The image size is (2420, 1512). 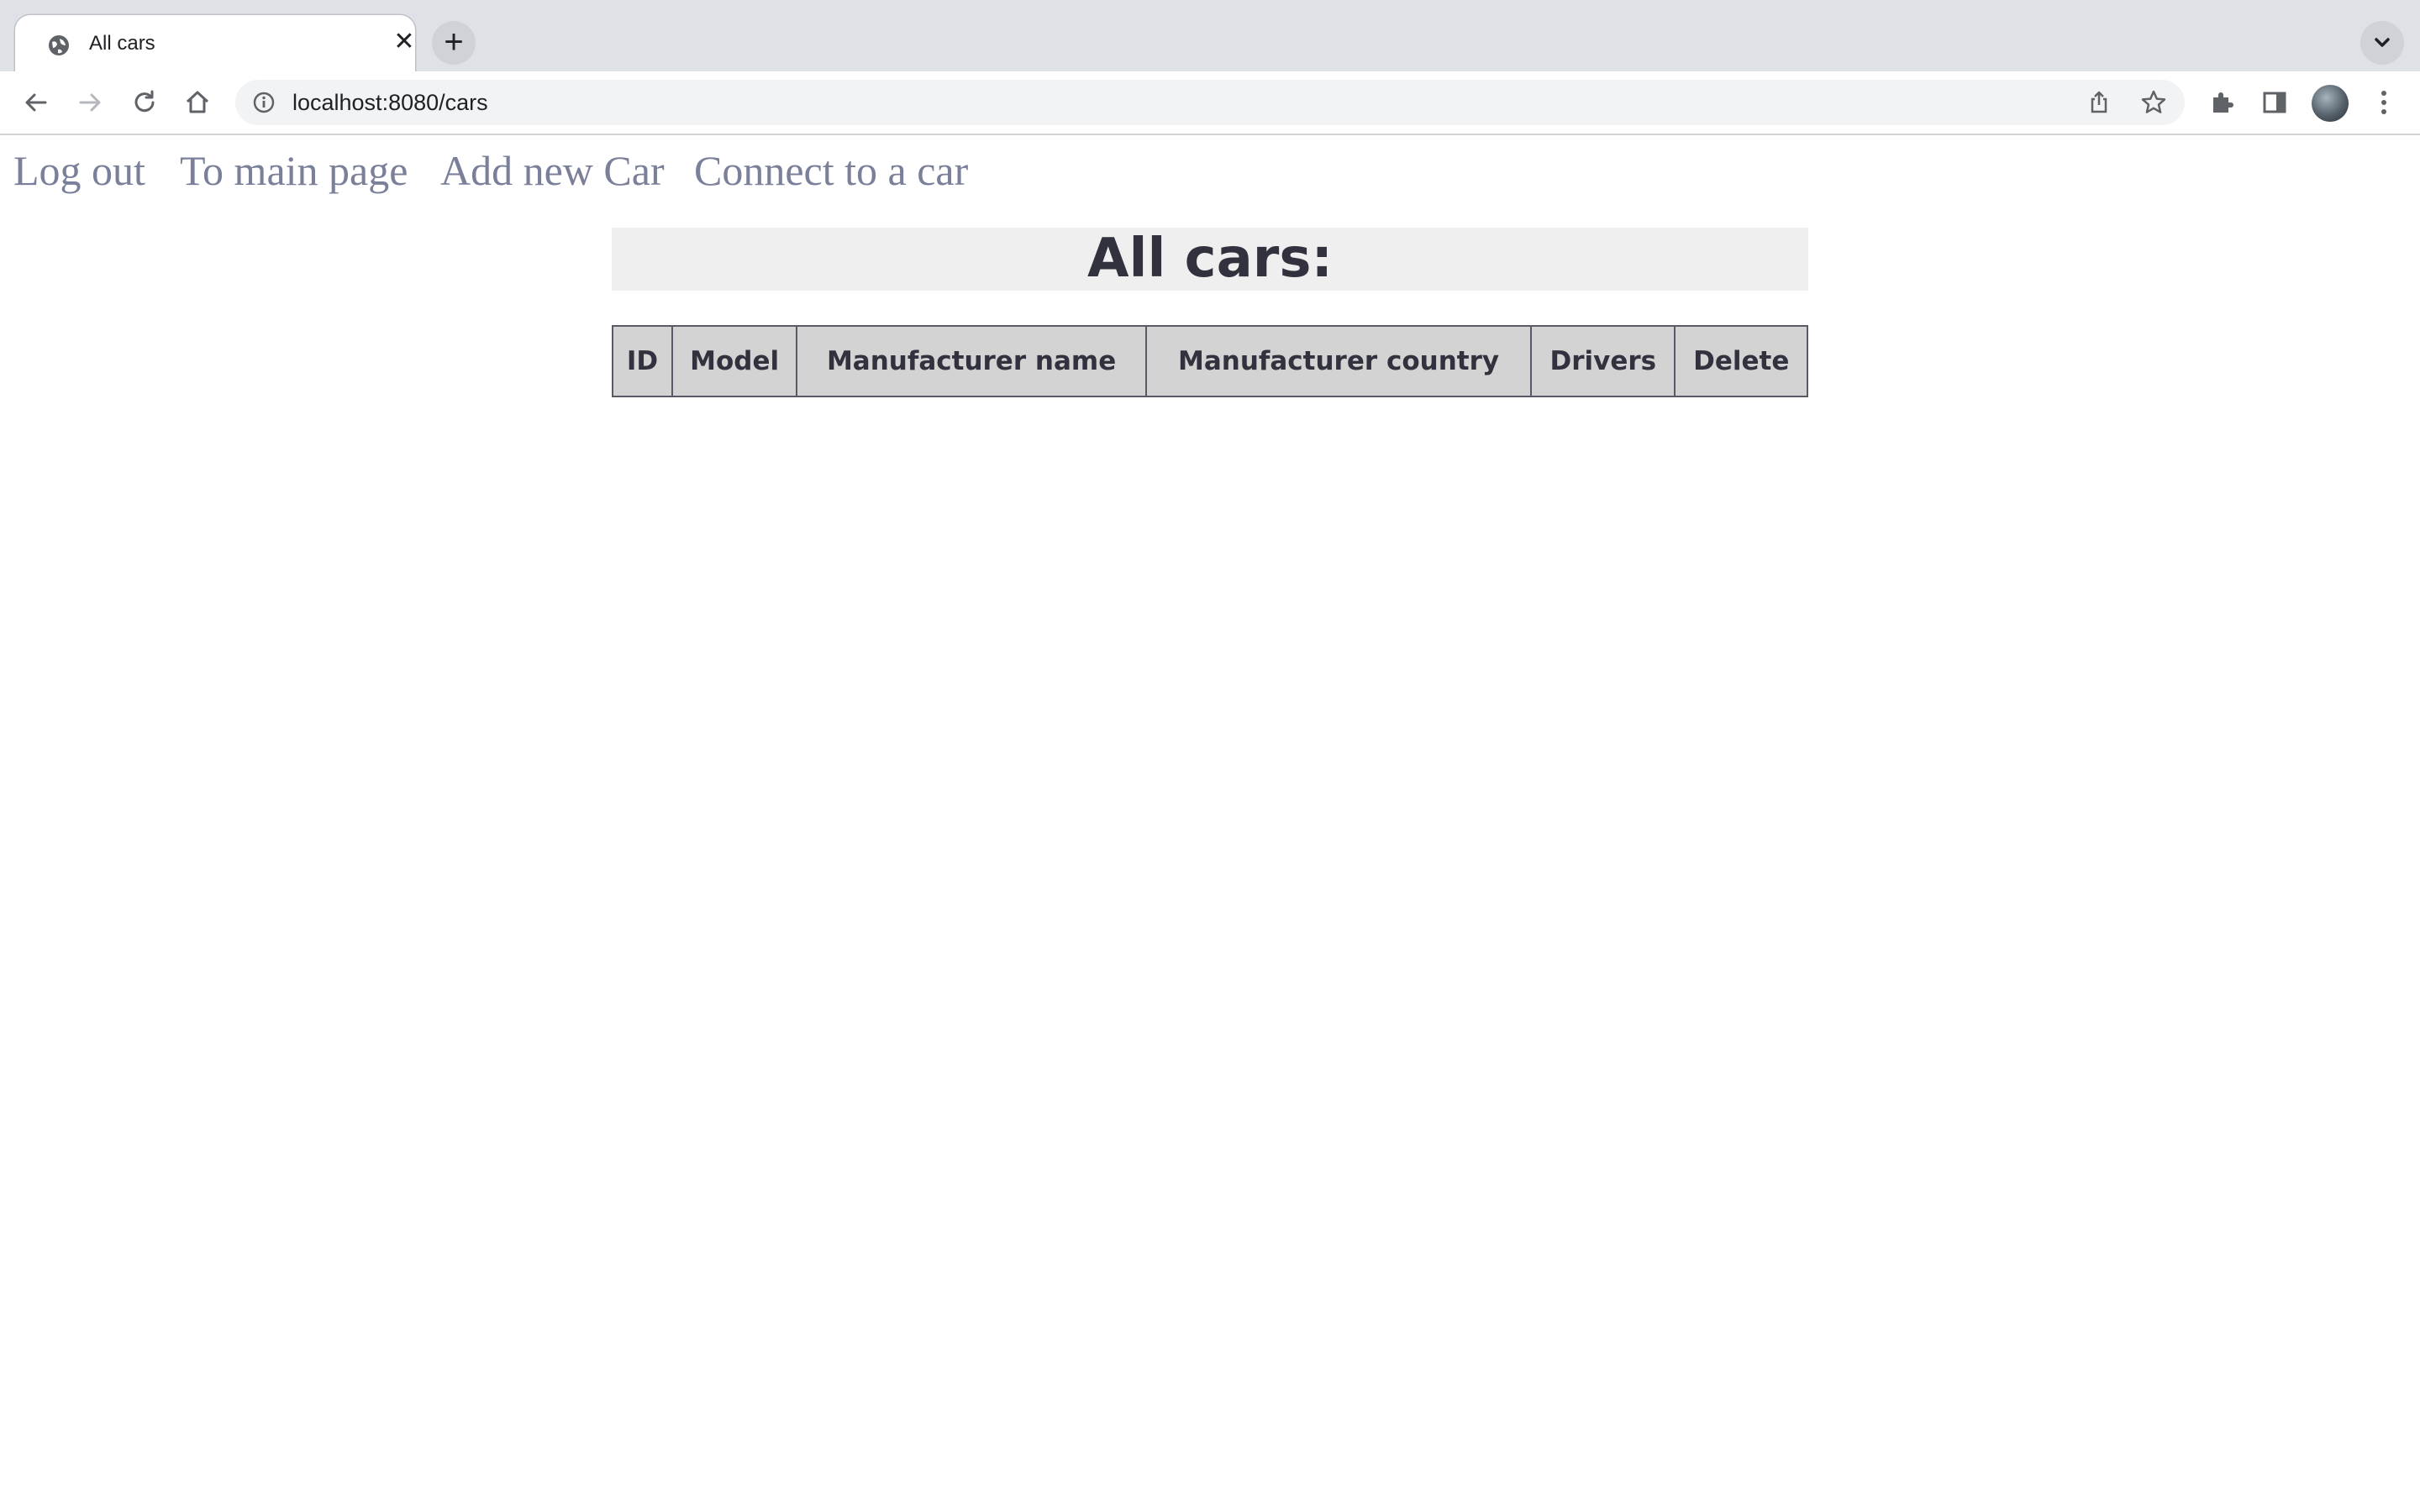 I want to click on chevron-down-icon, so click(x=2383, y=42).